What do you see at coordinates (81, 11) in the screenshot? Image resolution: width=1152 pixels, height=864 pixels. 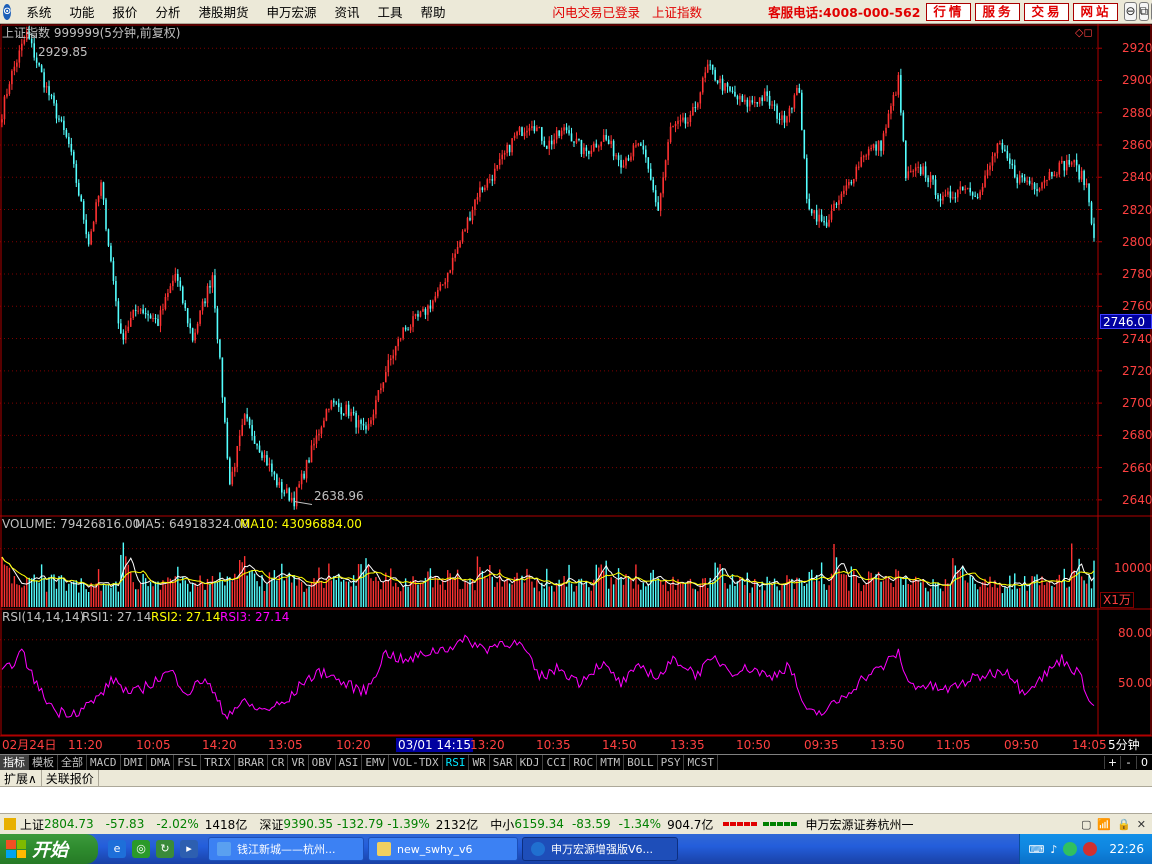 I see `menu-function: 功能` at bounding box center [81, 11].